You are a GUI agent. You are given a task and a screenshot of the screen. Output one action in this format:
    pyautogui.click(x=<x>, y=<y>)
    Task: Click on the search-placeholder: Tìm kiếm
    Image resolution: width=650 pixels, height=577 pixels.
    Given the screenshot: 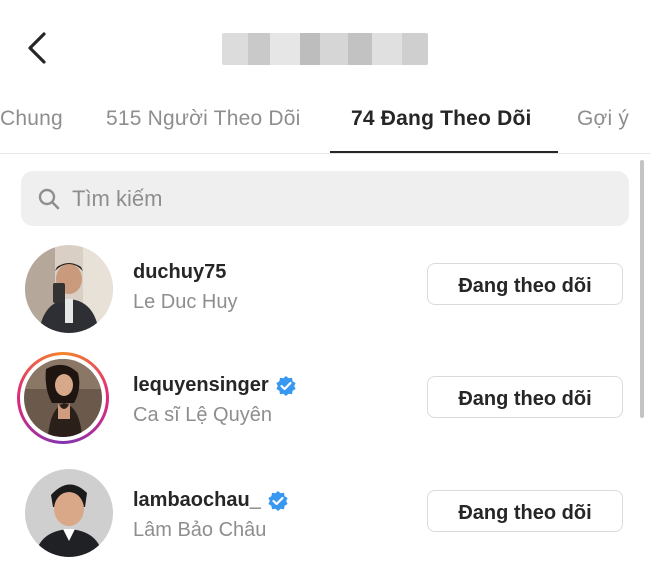 What is the action you would take?
    pyautogui.click(x=117, y=198)
    